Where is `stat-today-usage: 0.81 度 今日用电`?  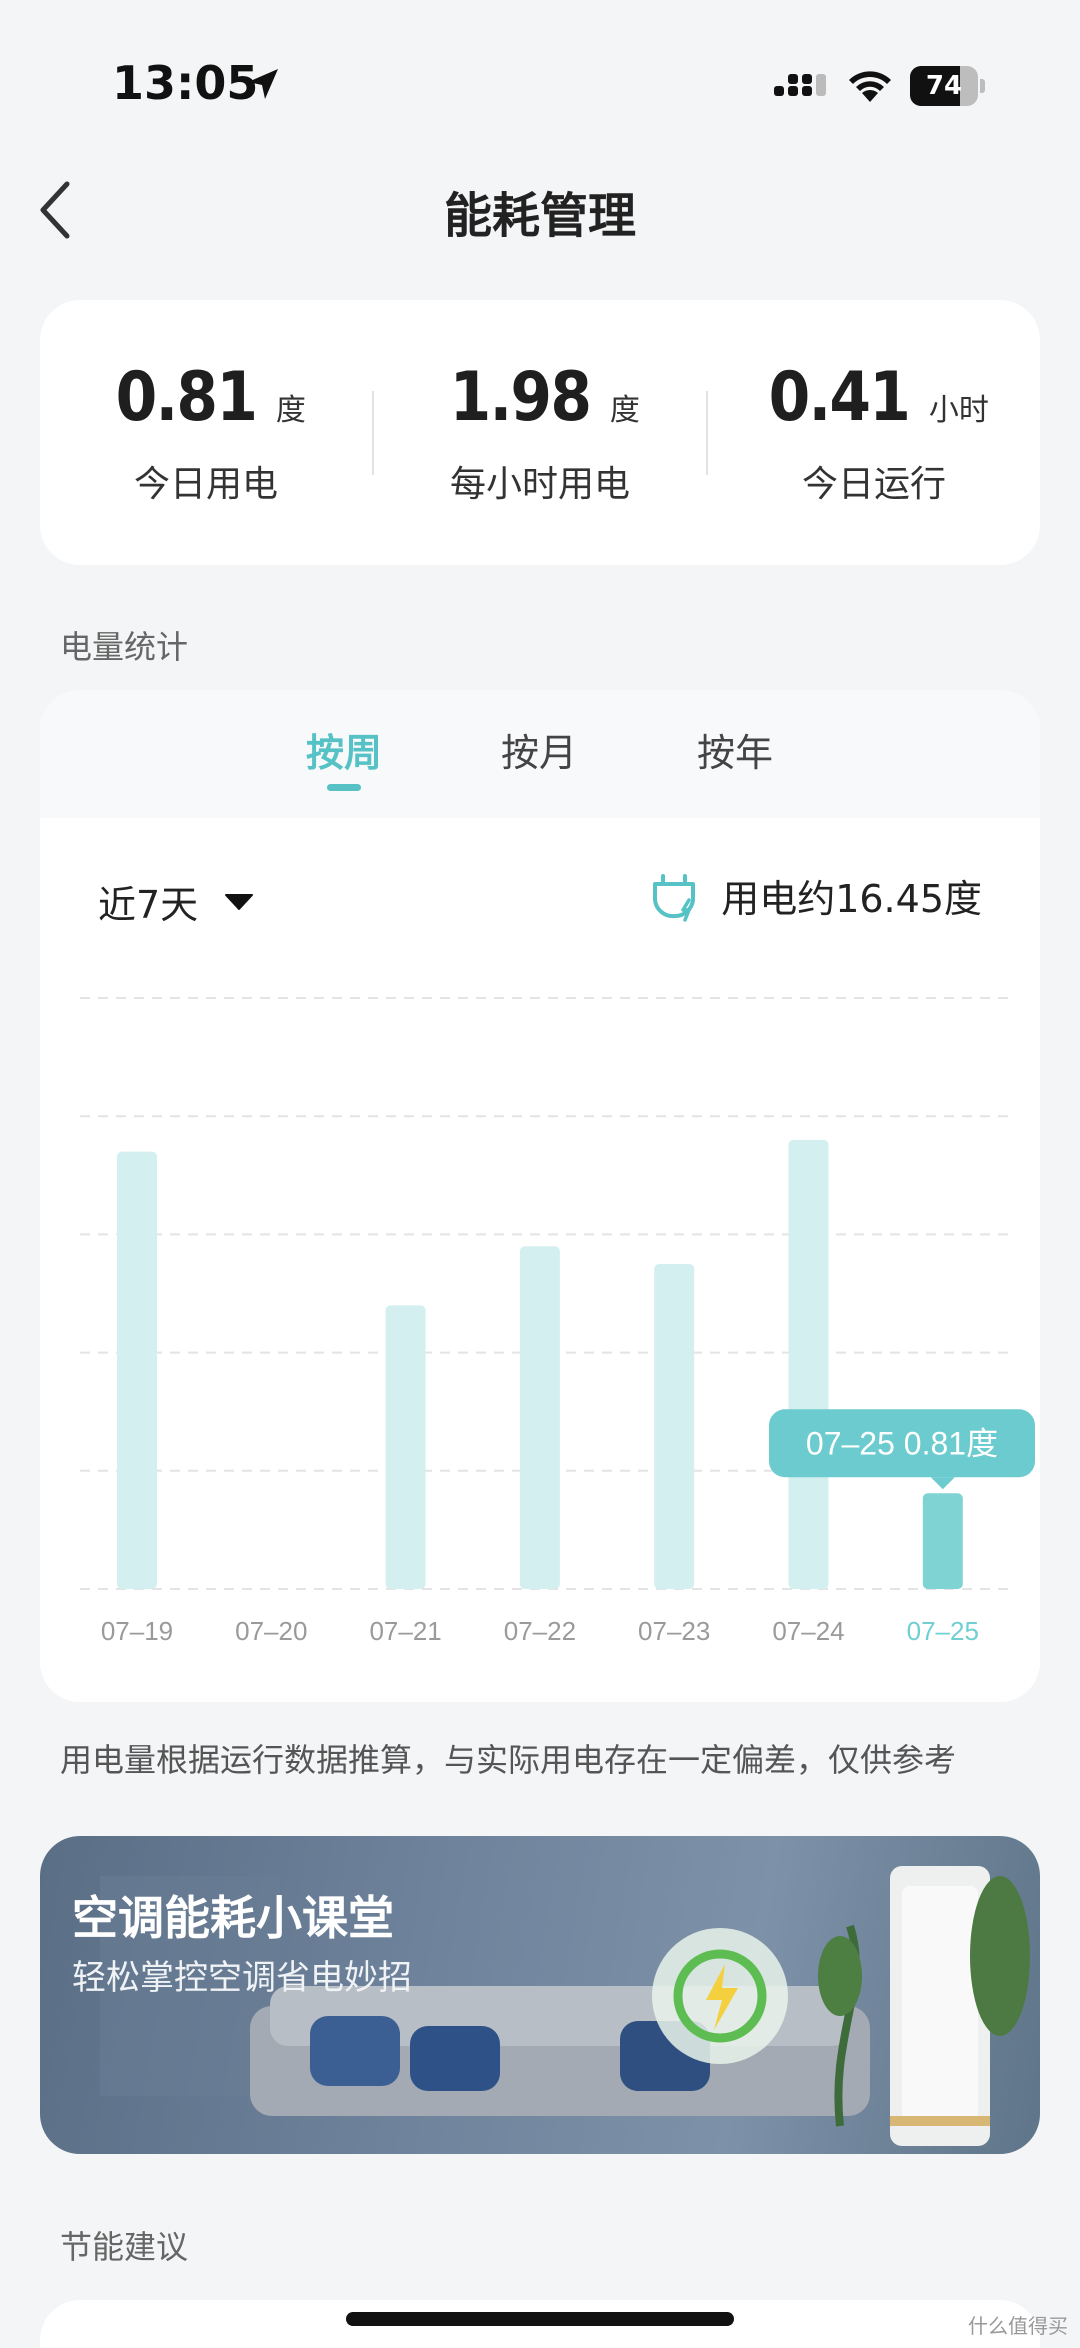
stat-today-usage: 0.81 度 今日用电 is located at coordinates (206, 432).